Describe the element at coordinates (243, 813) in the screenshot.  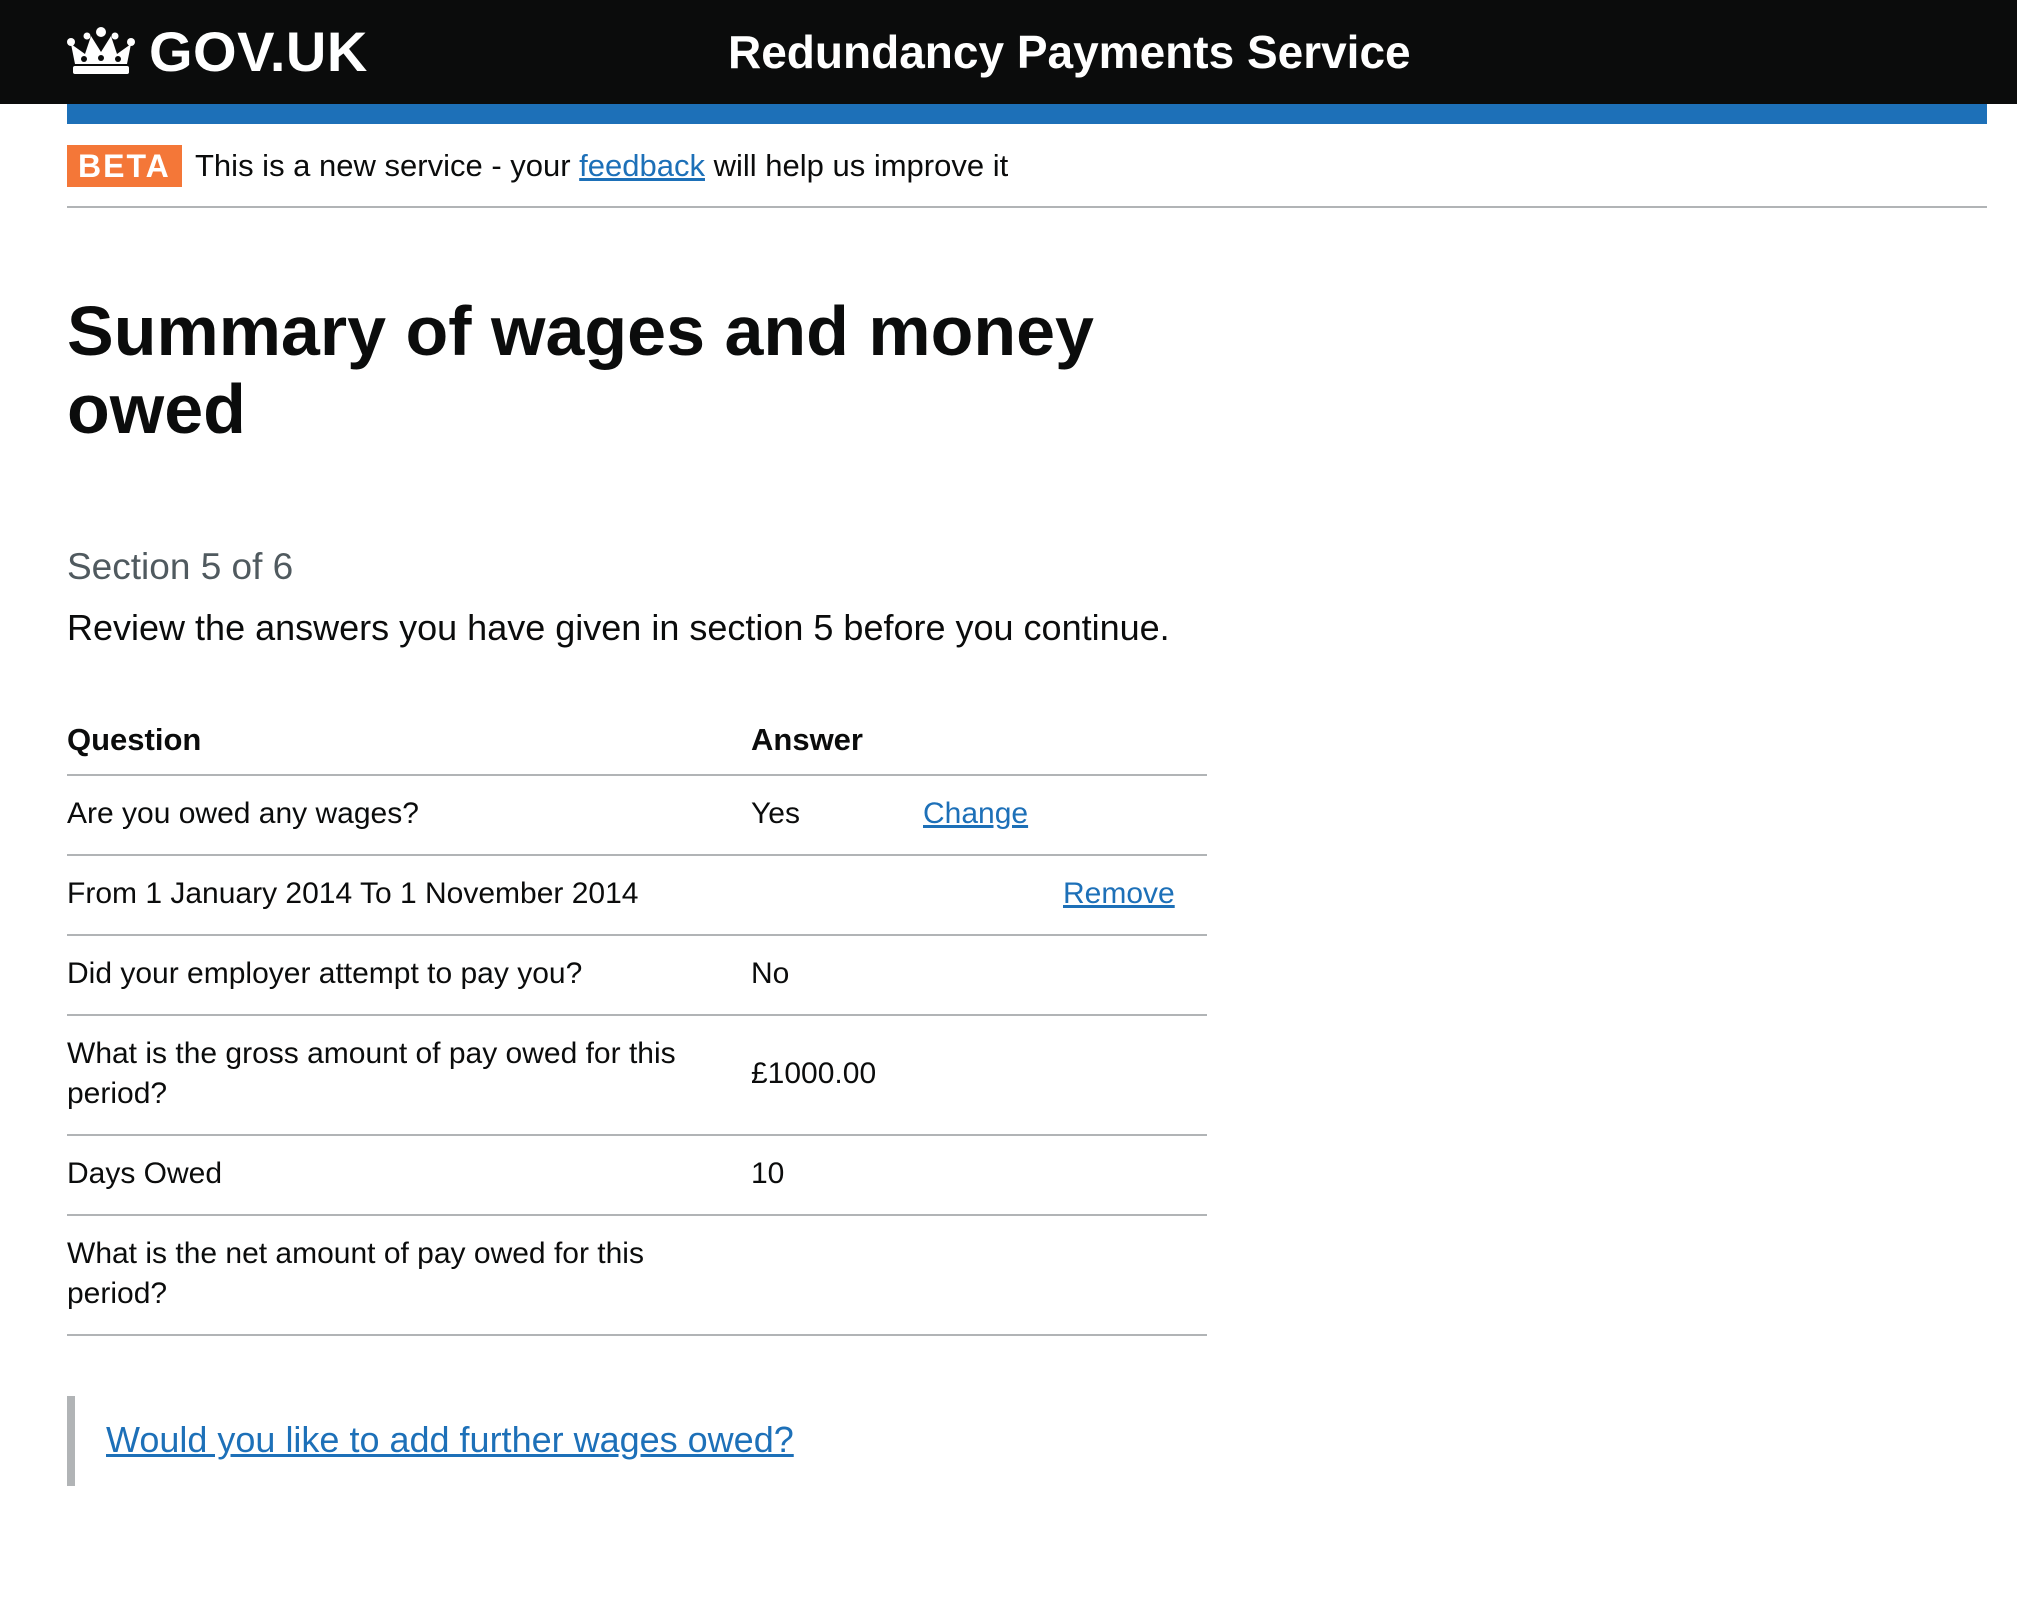
I see `question-cell: Are you owed any wages?` at that location.